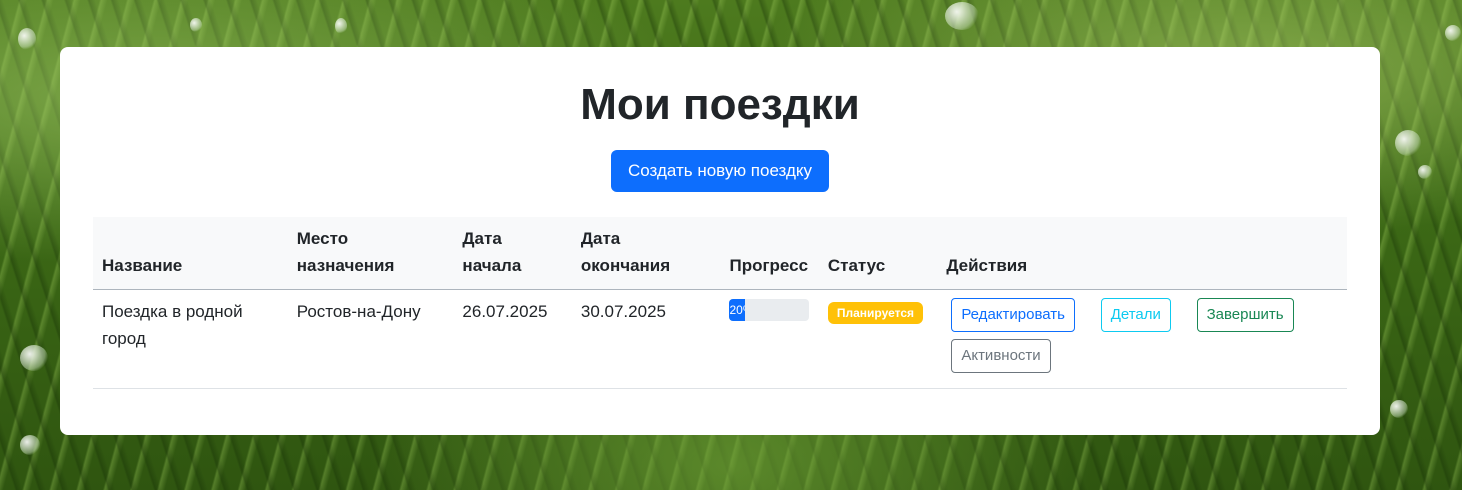 This screenshot has height=490, width=1462. What do you see at coordinates (190, 339) in the screenshot?
I see `trip-name: Поездка в родной город` at bounding box center [190, 339].